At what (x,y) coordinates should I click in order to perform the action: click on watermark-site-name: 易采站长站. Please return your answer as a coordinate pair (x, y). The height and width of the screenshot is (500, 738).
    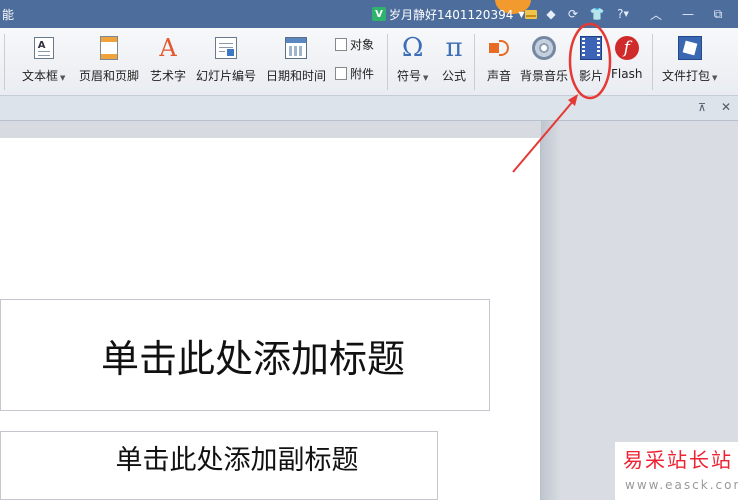
    Looking at the image, I should click on (678, 460).